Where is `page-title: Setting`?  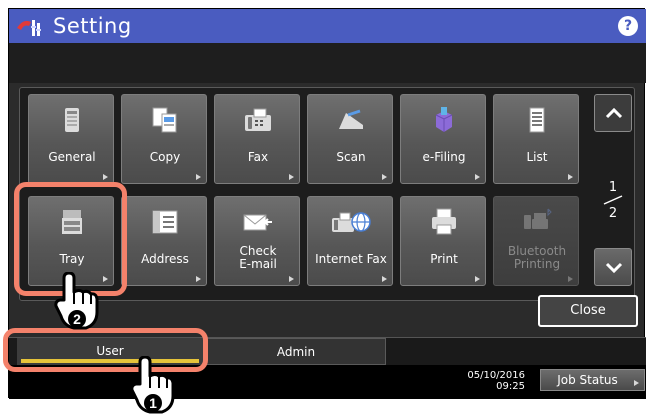 page-title: Setting is located at coordinates (92, 26).